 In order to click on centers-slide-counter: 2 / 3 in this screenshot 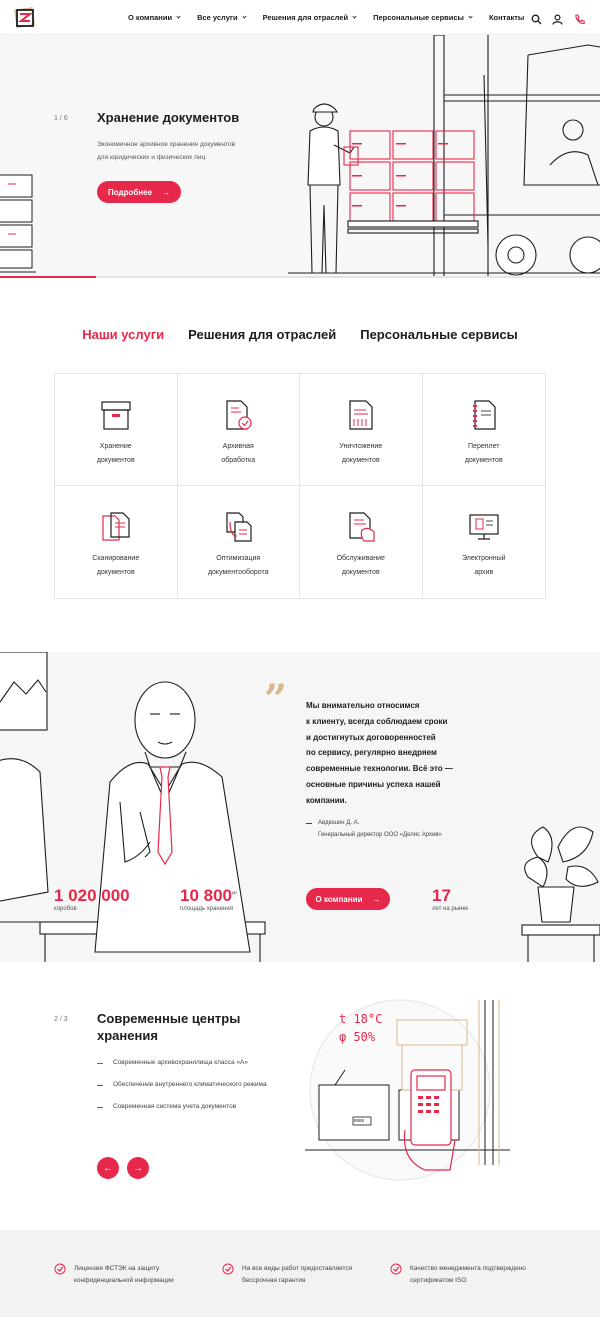, I will do `click(61, 1019)`.